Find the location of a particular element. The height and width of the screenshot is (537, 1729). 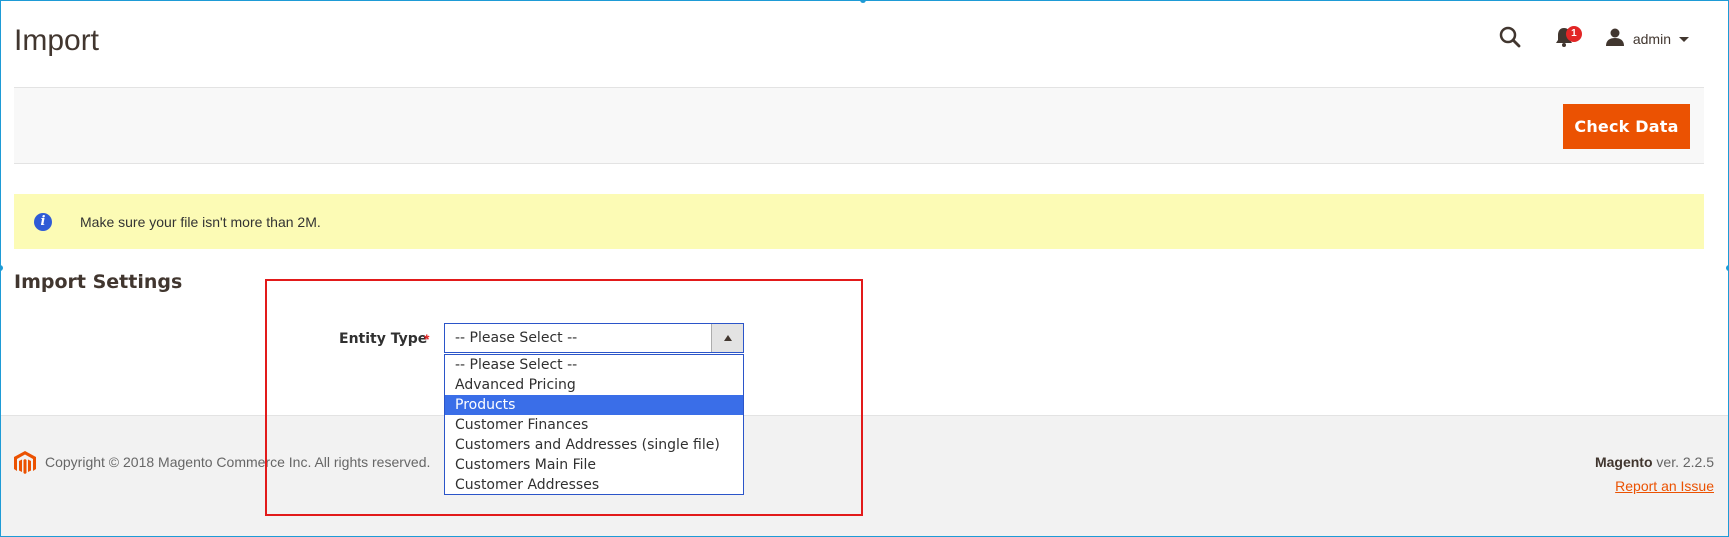

admin-user-menu: admin is located at coordinates (1647, 39).